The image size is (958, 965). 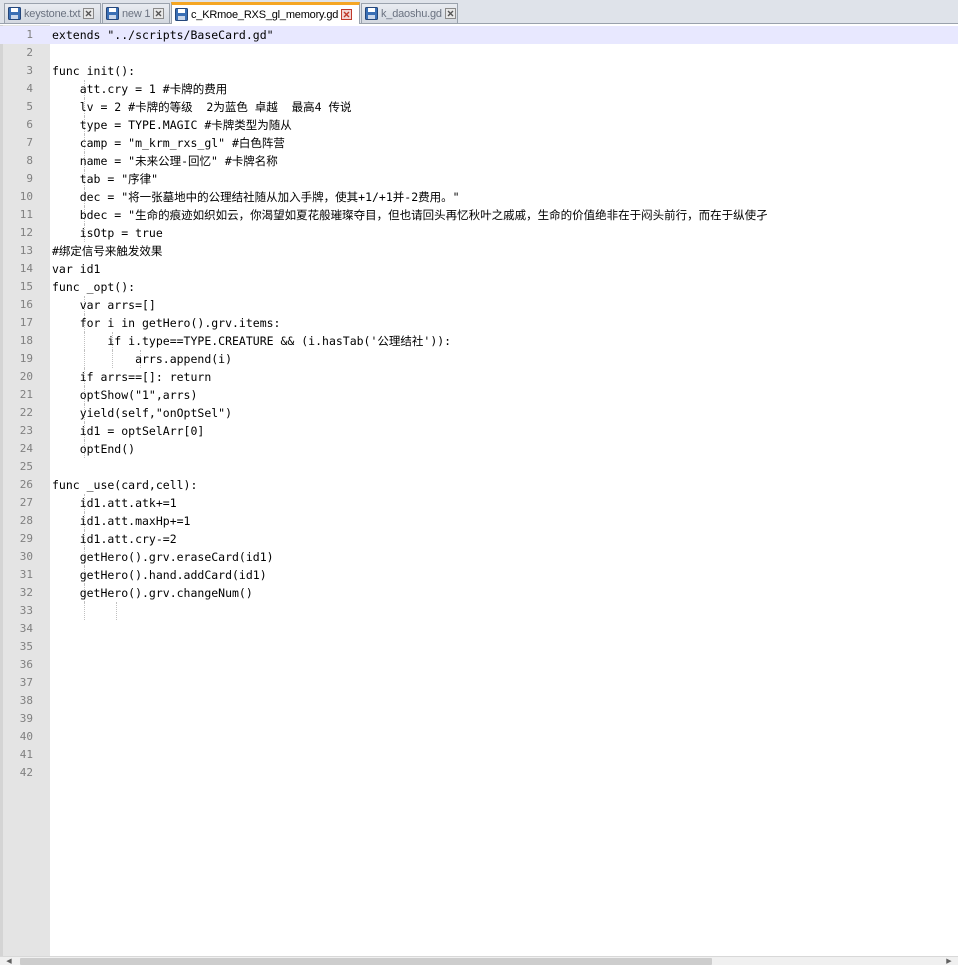 I want to click on line-number: 18, so click(x=26, y=340).